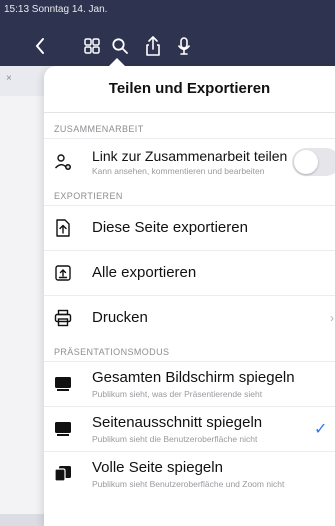  I want to click on export-page-icon, so click(63, 228).